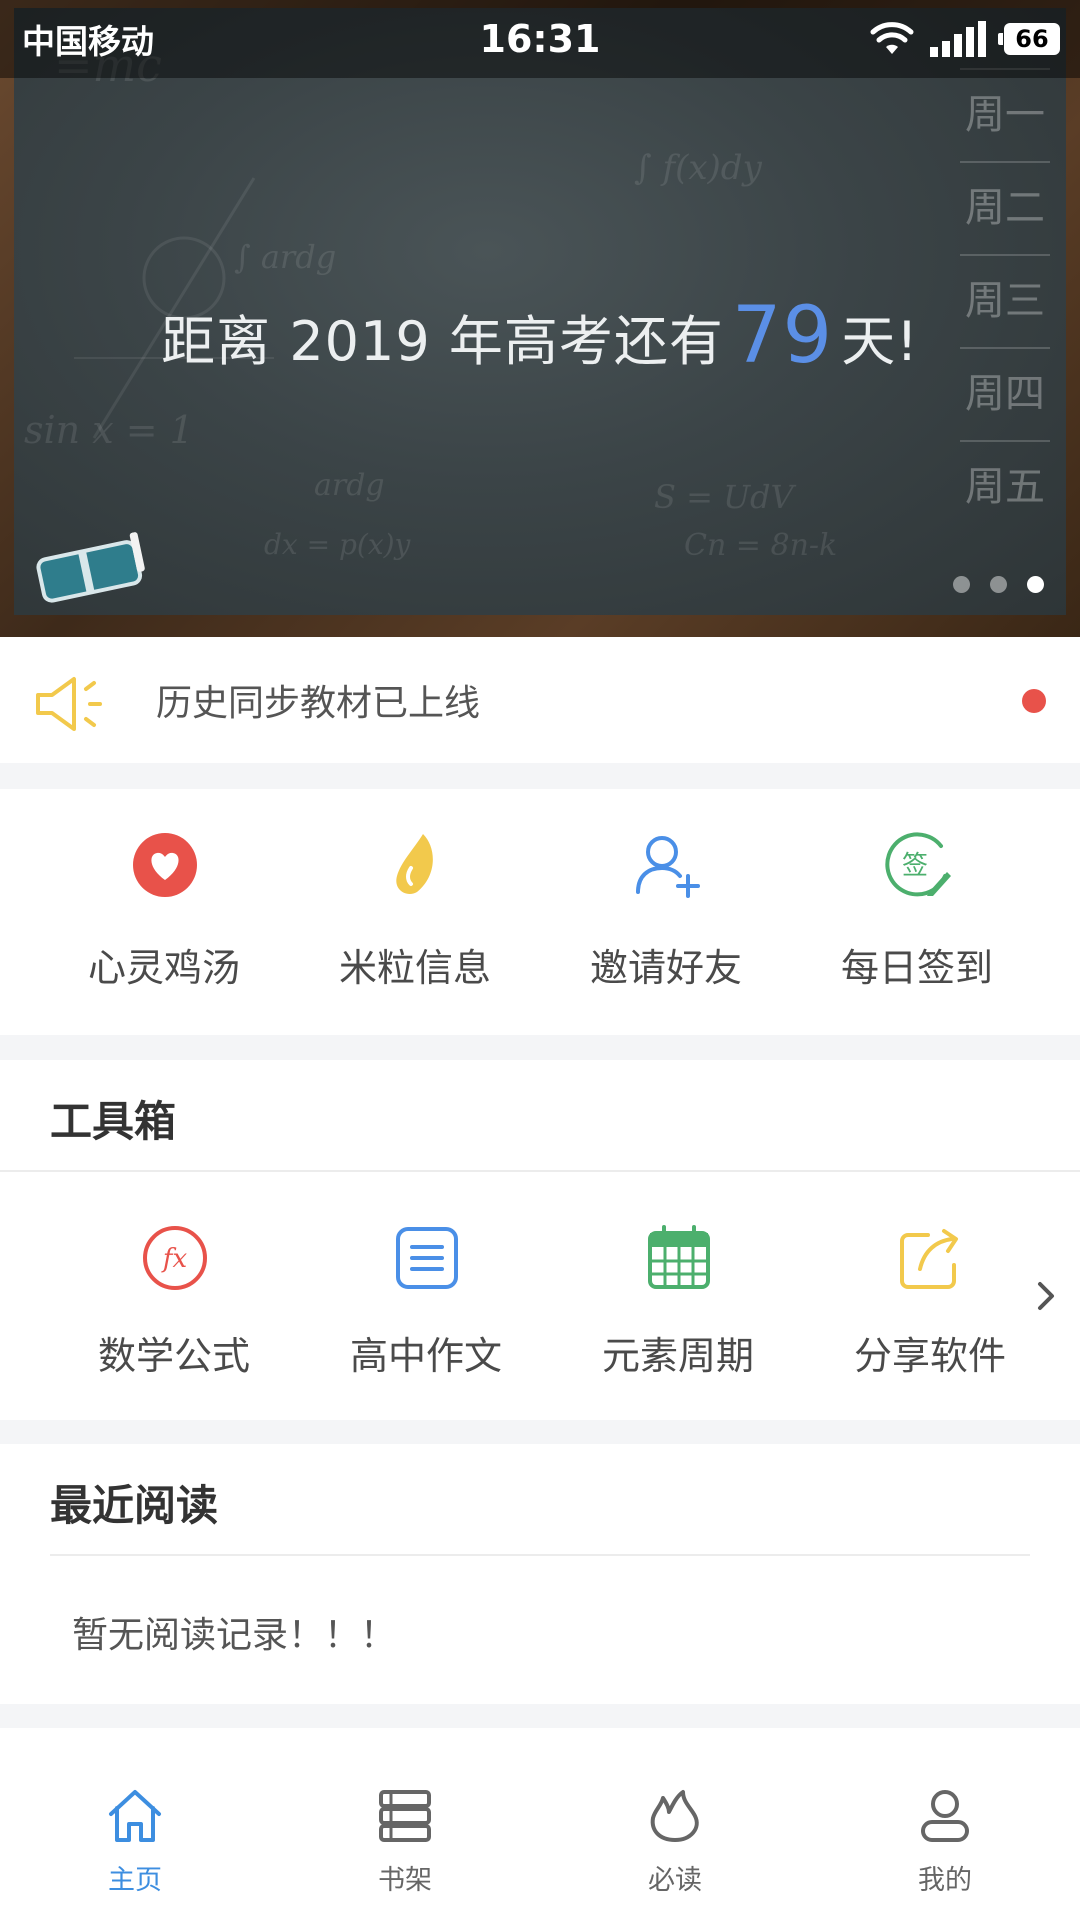  Describe the element at coordinates (945, 1880) in the screenshot. I see `tab-label: 我的` at that location.